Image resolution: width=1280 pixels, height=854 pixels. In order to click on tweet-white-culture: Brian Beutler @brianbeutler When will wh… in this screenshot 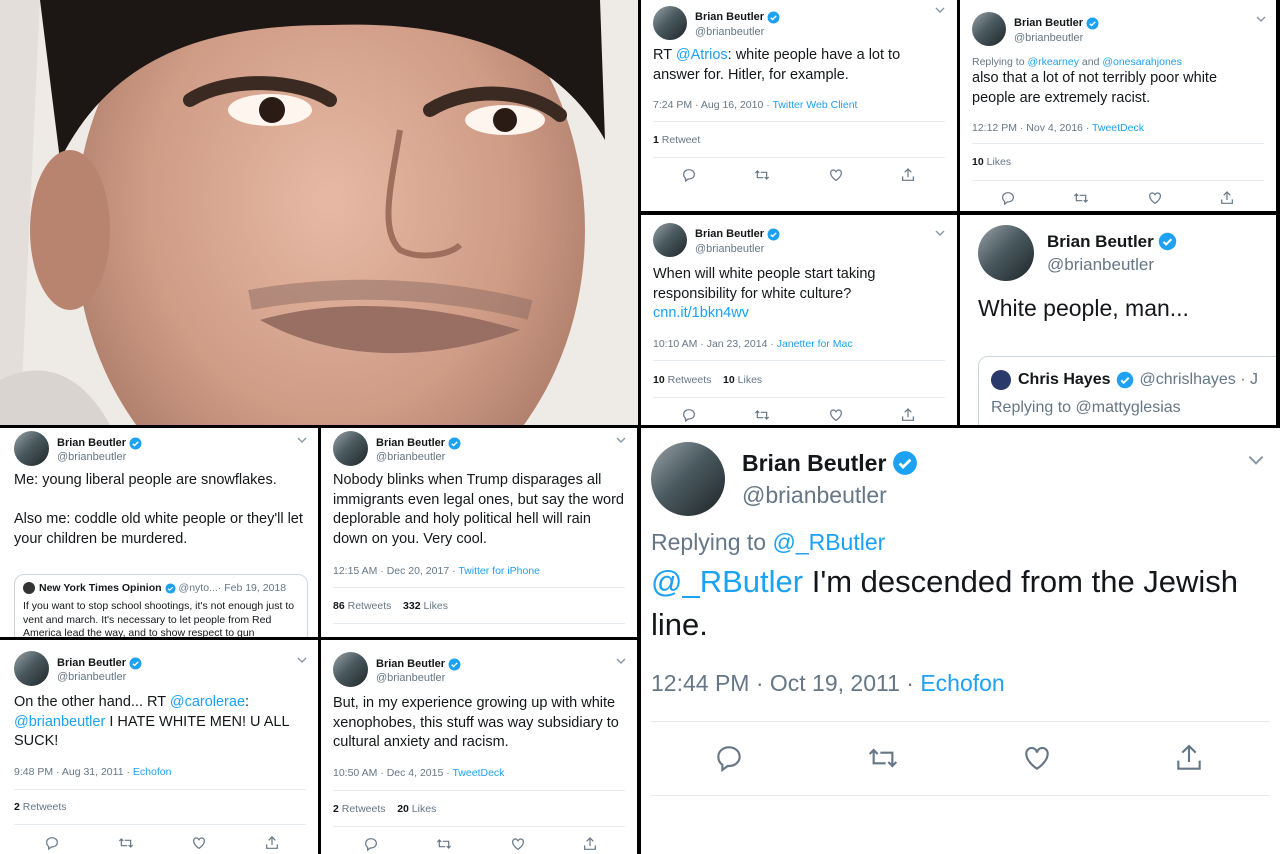, I will do `click(799, 320)`.